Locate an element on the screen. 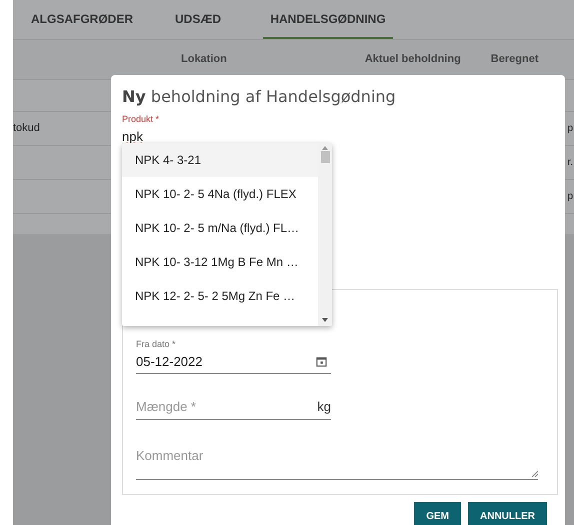 The height and width of the screenshot is (525, 574). resize-handle-icon is located at coordinates (534, 473).